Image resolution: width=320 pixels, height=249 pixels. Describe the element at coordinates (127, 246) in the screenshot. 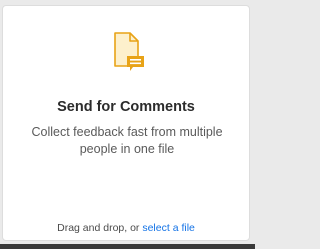

I see `bottom-bar` at that location.